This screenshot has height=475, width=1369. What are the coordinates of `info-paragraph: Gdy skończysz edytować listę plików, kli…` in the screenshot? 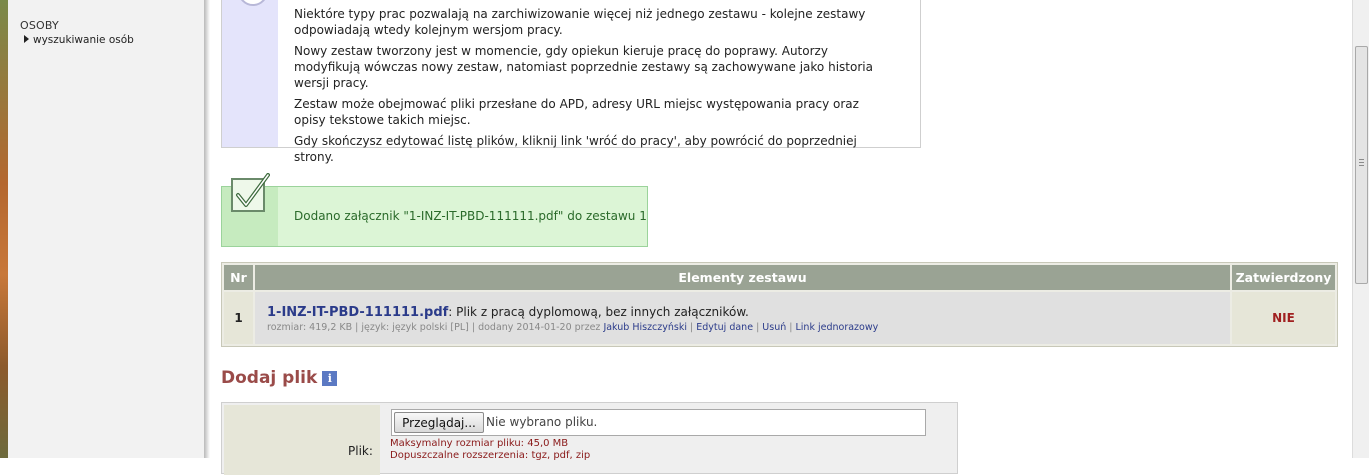 It's located at (575, 149).